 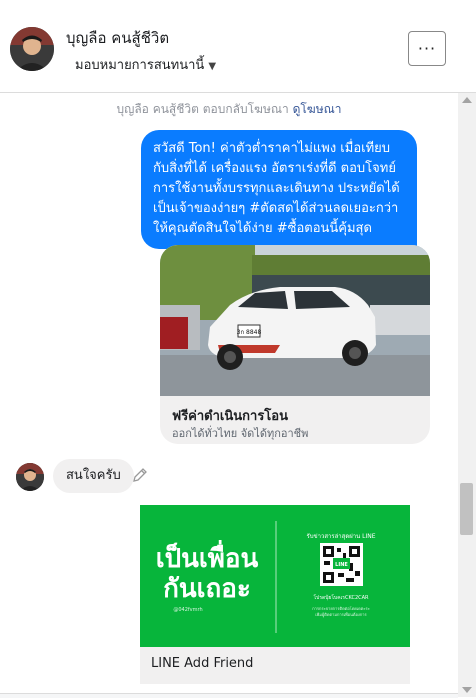 What do you see at coordinates (202, 663) in the screenshot?
I see `line-card-title: LINE Add Friend` at bounding box center [202, 663].